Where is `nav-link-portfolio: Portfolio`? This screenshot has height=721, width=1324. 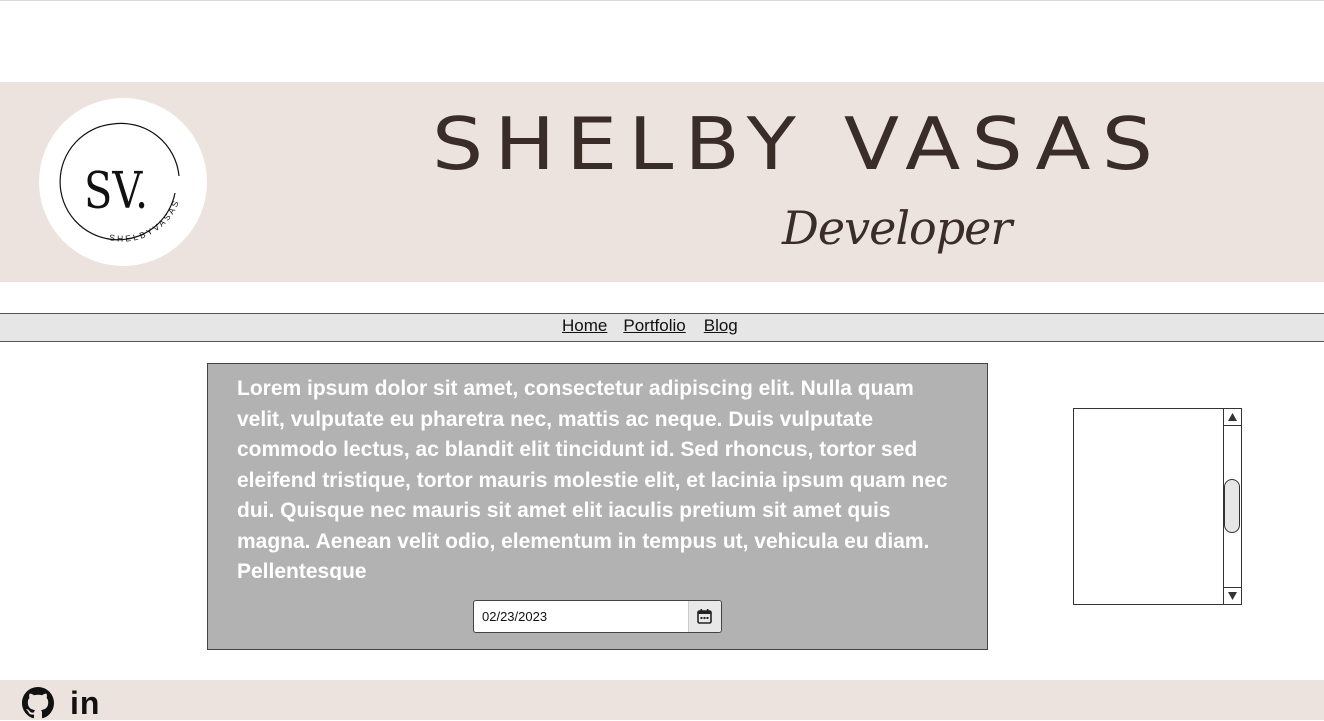 nav-link-portfolio: Portfolio is located at coordinates (654, 325).